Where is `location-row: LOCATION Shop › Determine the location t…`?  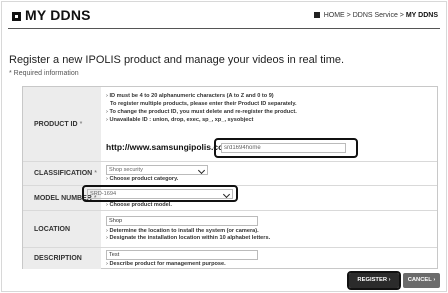 location-row: LOCATION Shop › Determine the location t… is located at coordinates (230, 229).